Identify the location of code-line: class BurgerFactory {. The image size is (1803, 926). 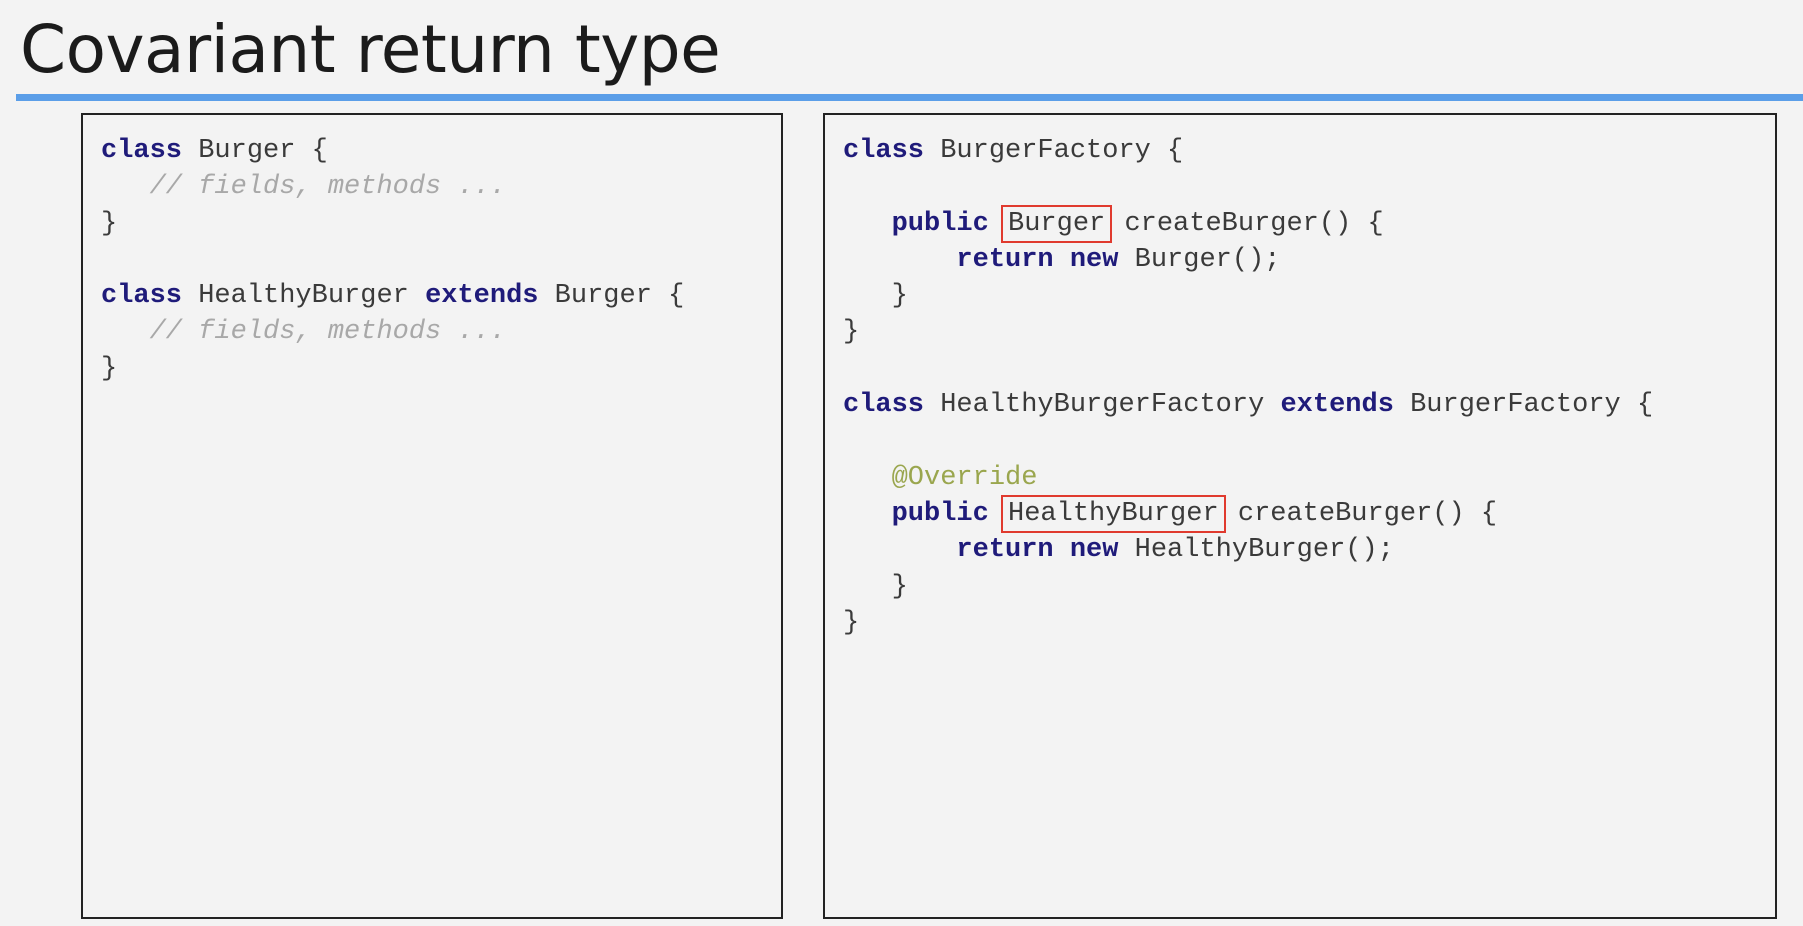
(1248, 151).